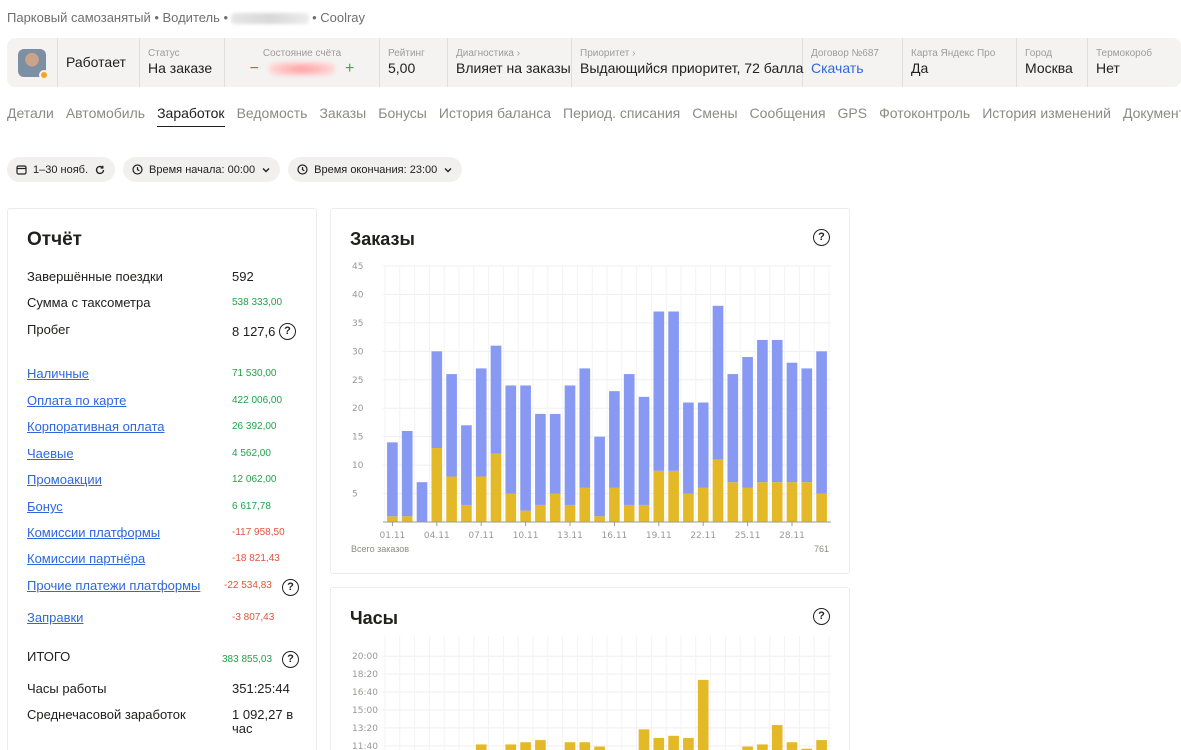  I want to click on tab-11: Фотоконтроль, so click(924, 116).